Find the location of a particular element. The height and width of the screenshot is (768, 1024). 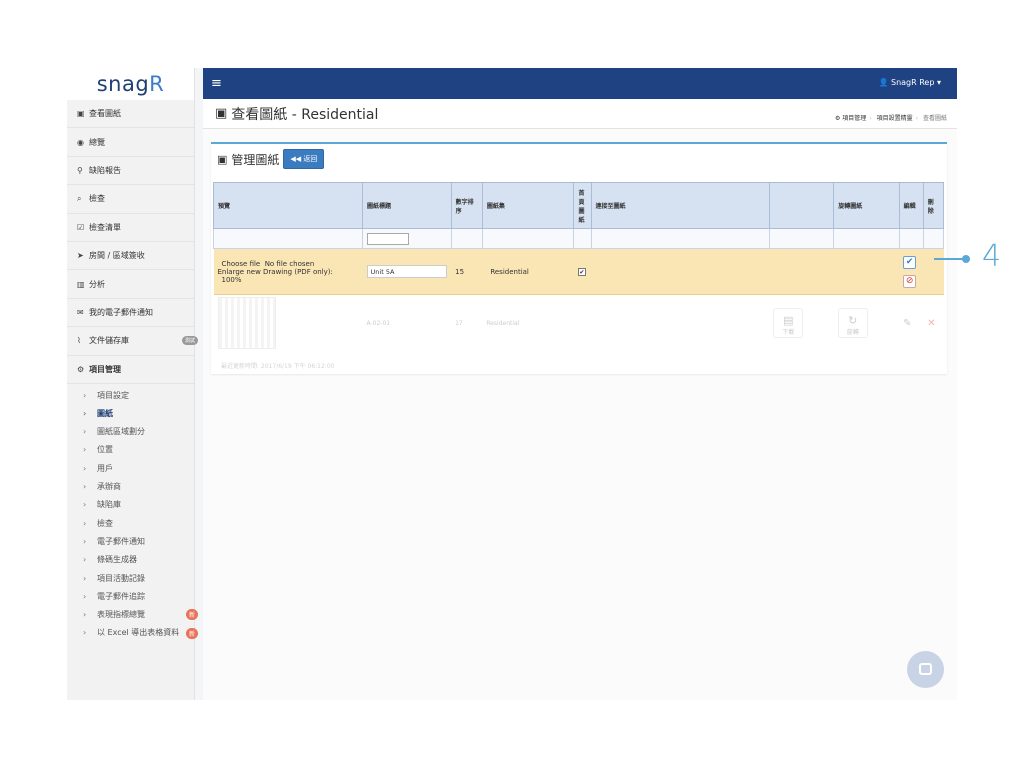

order-cell: 17 is located at coordinates (459, 323).